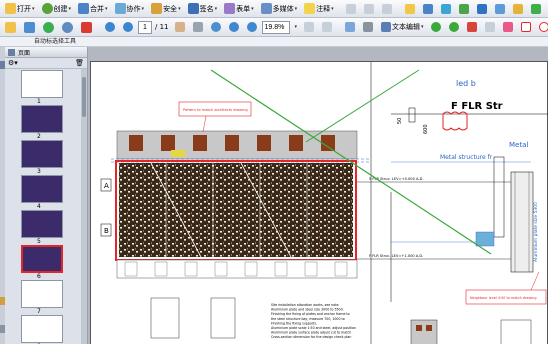 This screenshot has width=548, height=344. I want to click on link-icon, so click(386, 8).